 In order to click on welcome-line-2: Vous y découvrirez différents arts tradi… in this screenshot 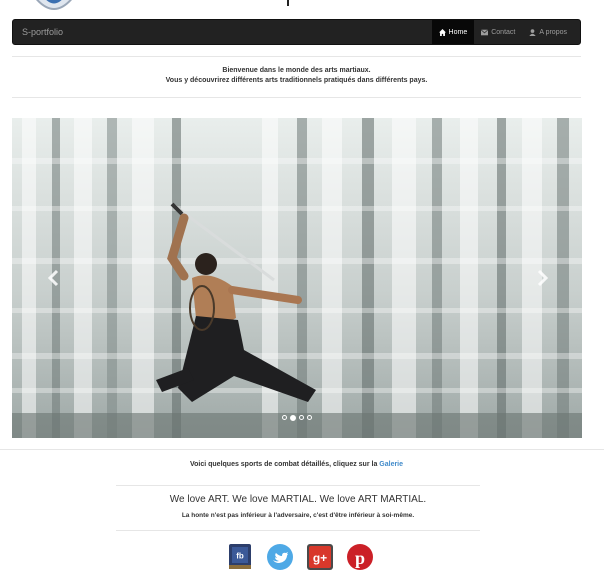, I will do `click(296, 80)`.